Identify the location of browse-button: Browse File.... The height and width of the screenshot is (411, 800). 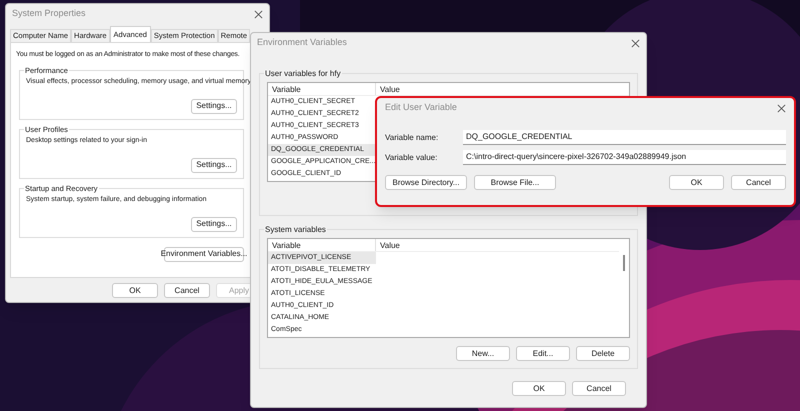
(515, 182).